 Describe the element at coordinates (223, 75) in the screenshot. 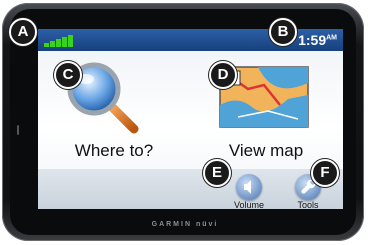

I see `callout-marker-d: D` at that location.